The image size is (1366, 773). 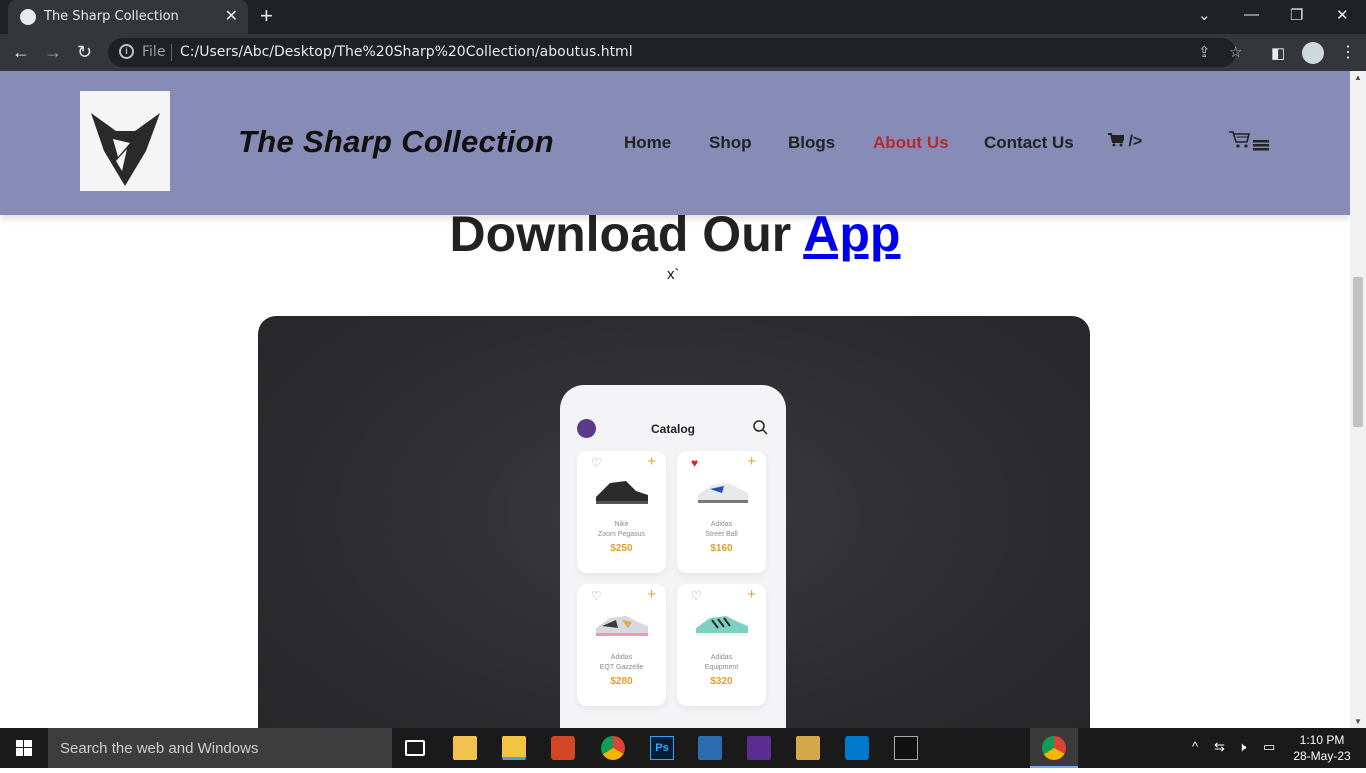 What do you see at coordinates (1235, 52) in the screenshot?
I see `bookmark-star-icon: ☆` at bounding box center [1235, 52].